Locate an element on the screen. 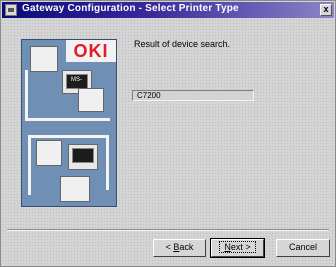 This screenshot has width=336, height=267. computer-screen is located at coordinates (83, 155).